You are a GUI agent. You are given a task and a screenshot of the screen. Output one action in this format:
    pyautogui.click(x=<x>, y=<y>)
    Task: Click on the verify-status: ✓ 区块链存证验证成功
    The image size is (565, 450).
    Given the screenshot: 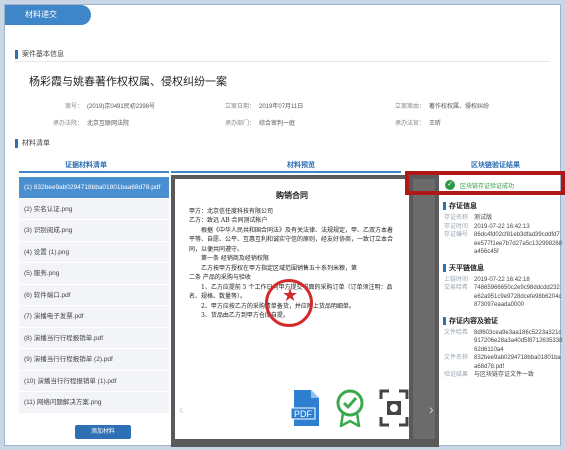 What is the action you would take?
    pyautogui.click(x=502, y=185)
    